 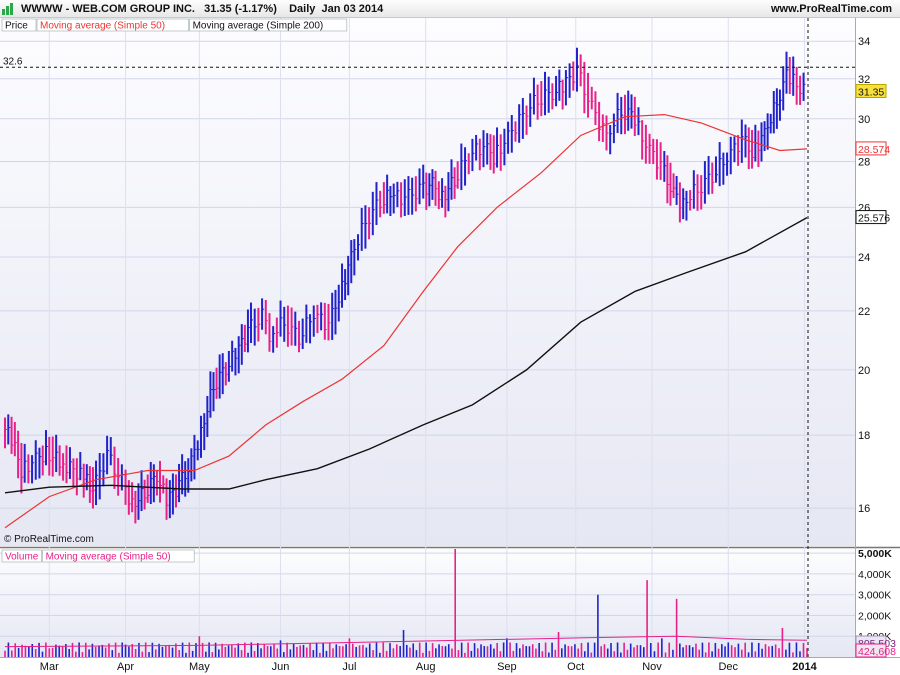 I want to click on month-tick-label: Nov, so click(x=652, y=667).